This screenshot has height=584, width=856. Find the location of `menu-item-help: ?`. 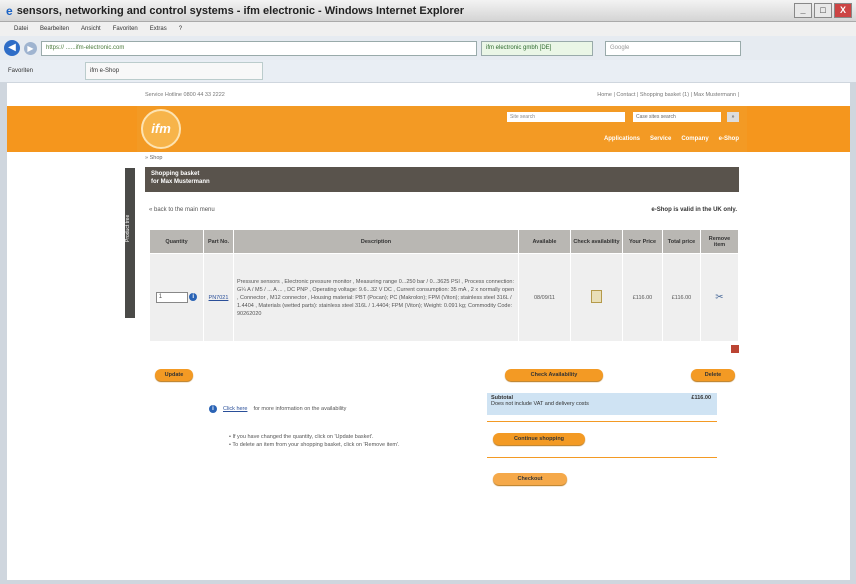

menu-item-help: ? is located at coordinates (180, 29).